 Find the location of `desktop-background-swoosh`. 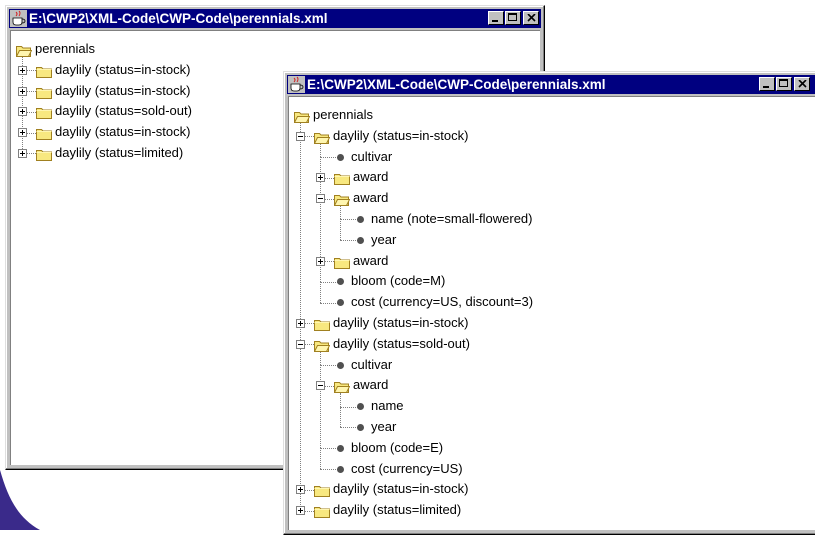

desktop-background-swoosh is located at coordinates (20, 500).